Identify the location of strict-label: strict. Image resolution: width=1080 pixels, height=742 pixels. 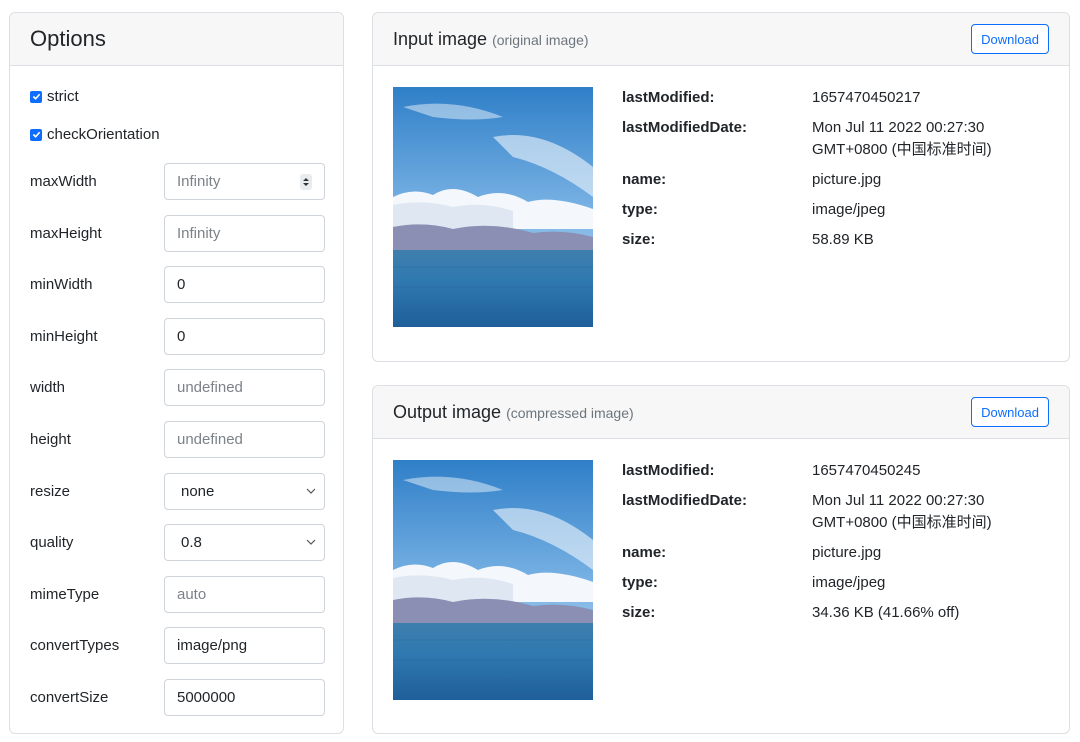
(63, 96).